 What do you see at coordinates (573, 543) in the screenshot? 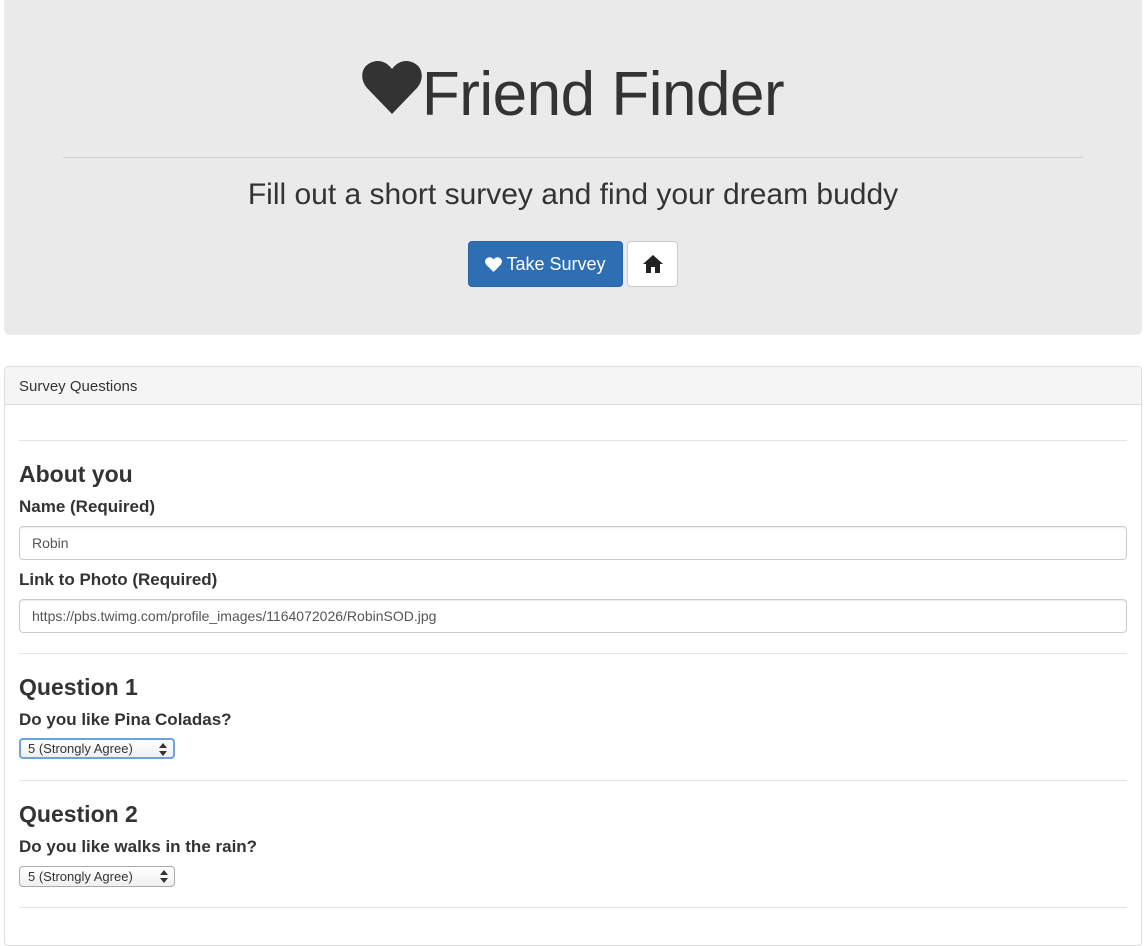
I see `name-input` at bounding box center [573, 543].